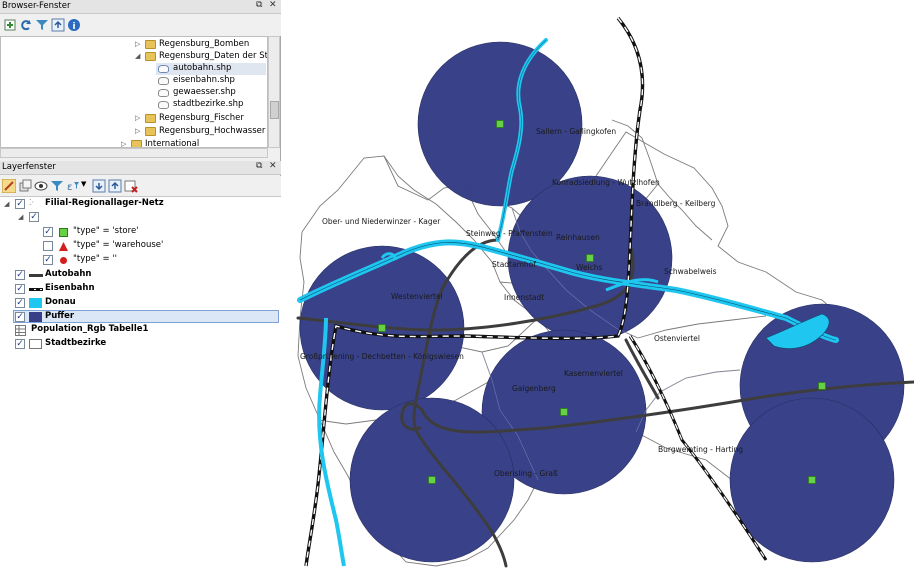 The image size is (914, 573). I want to click on tree-item-international: ▷ International, so click(134, 143).